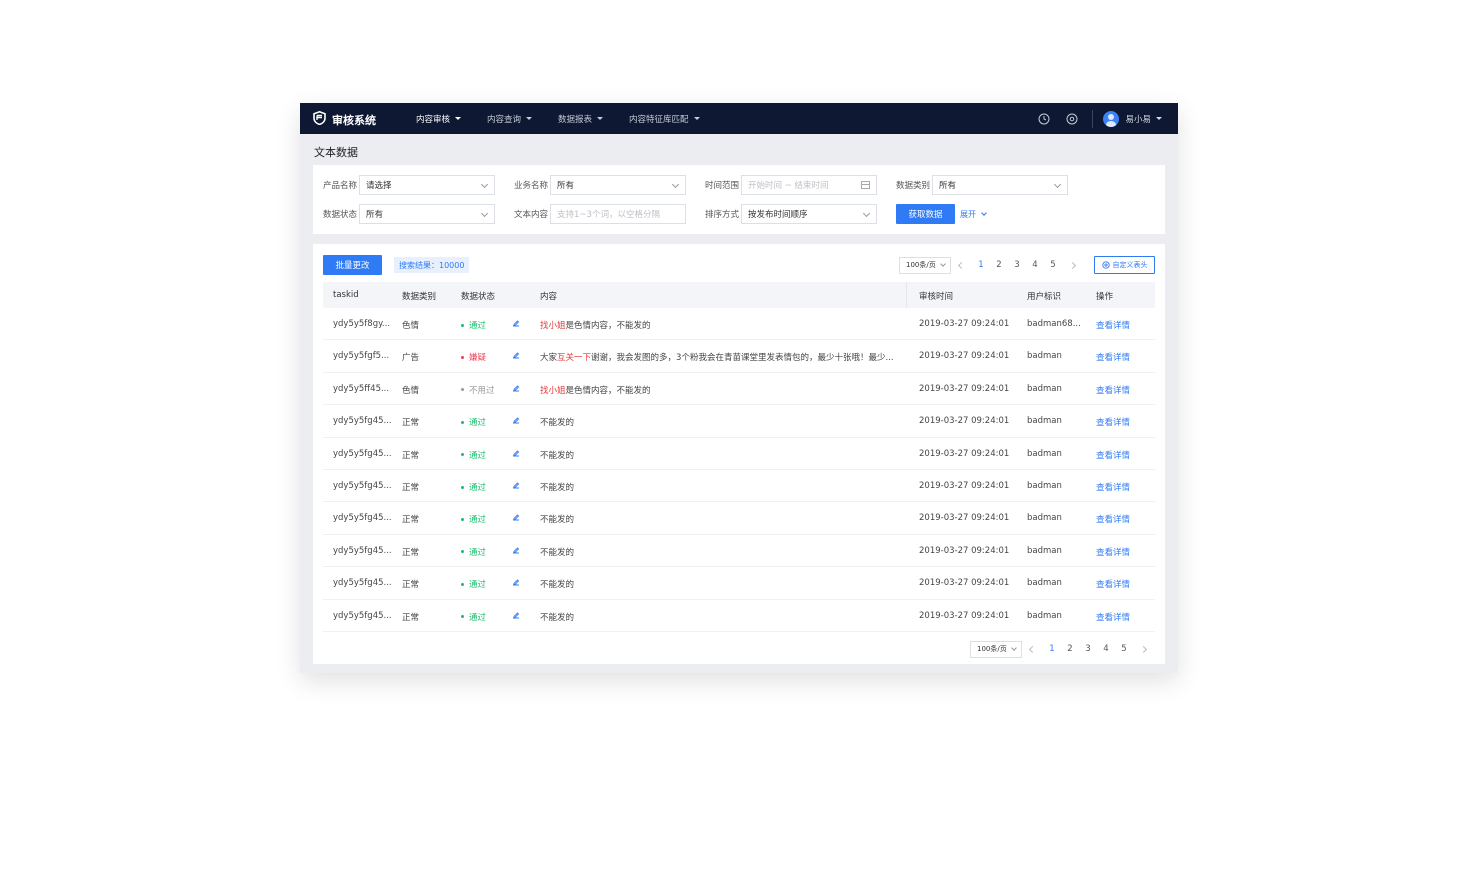 The image size is (1476, 880). I want to click on product-select: 请选择, so click(427, 185).